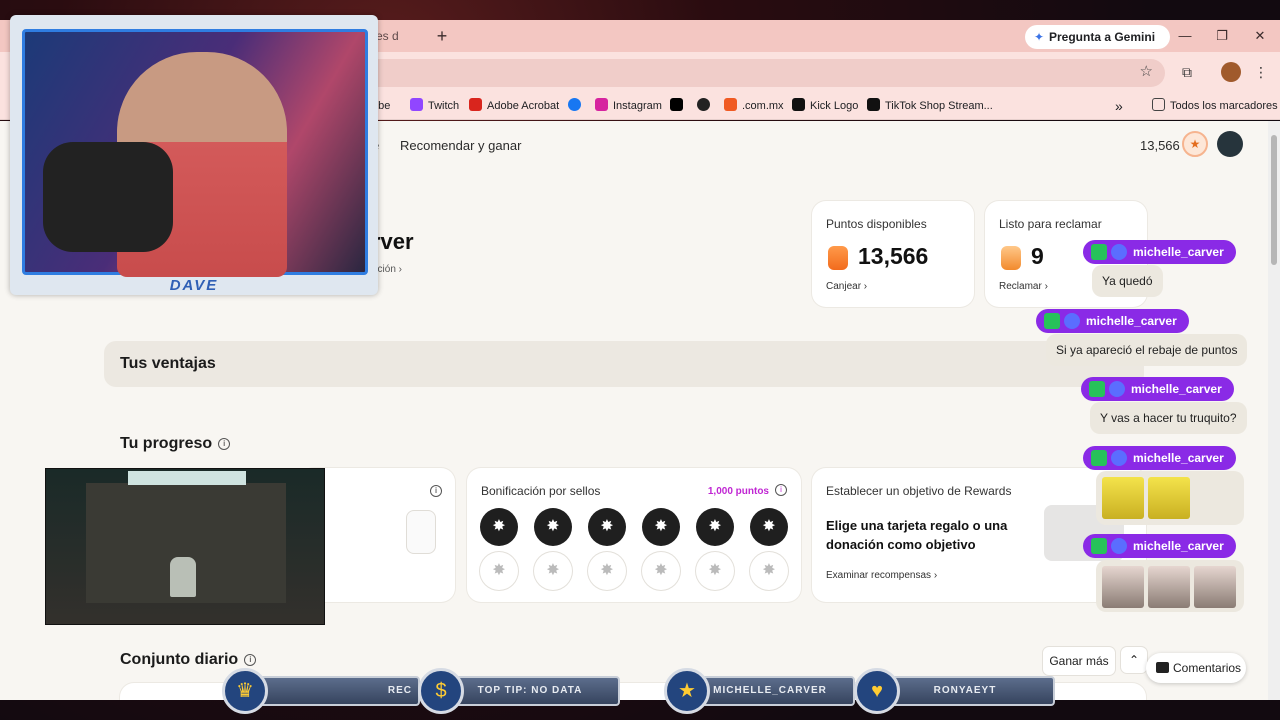  What do you see at coordinates (1231, 72) in the screenshot?
I see `profile-avatar` at bounding box center [1231, 72].